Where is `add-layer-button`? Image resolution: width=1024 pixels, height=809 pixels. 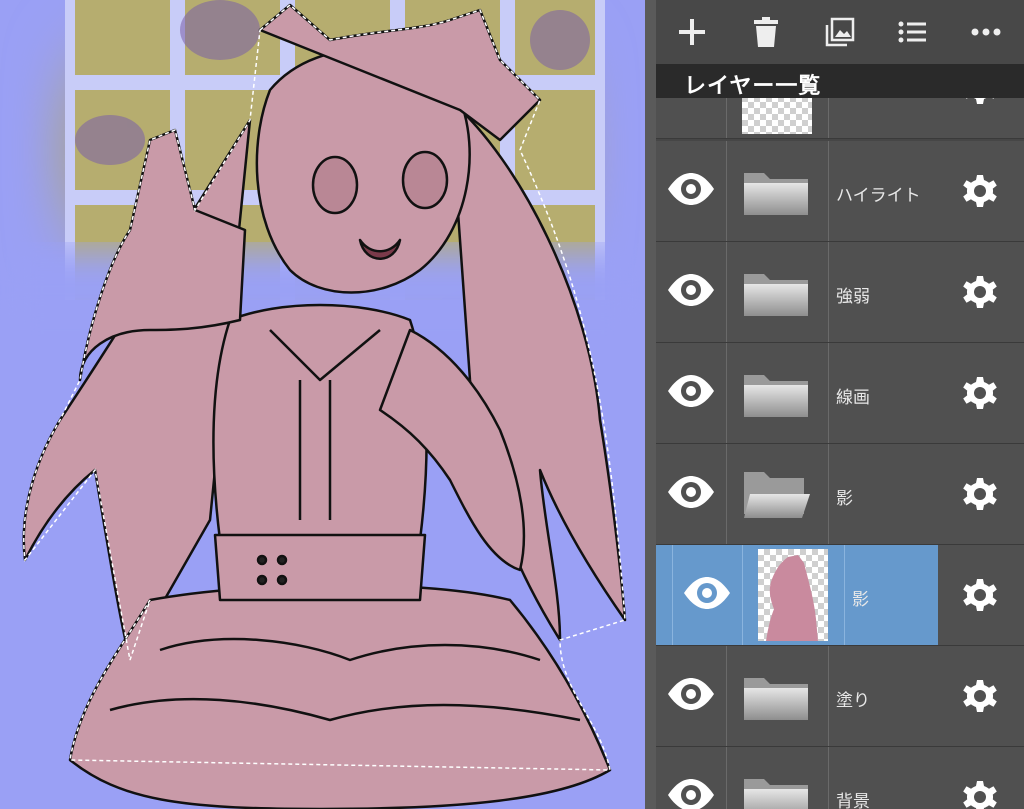 add-layer-button is located at coordinates (692, 32).